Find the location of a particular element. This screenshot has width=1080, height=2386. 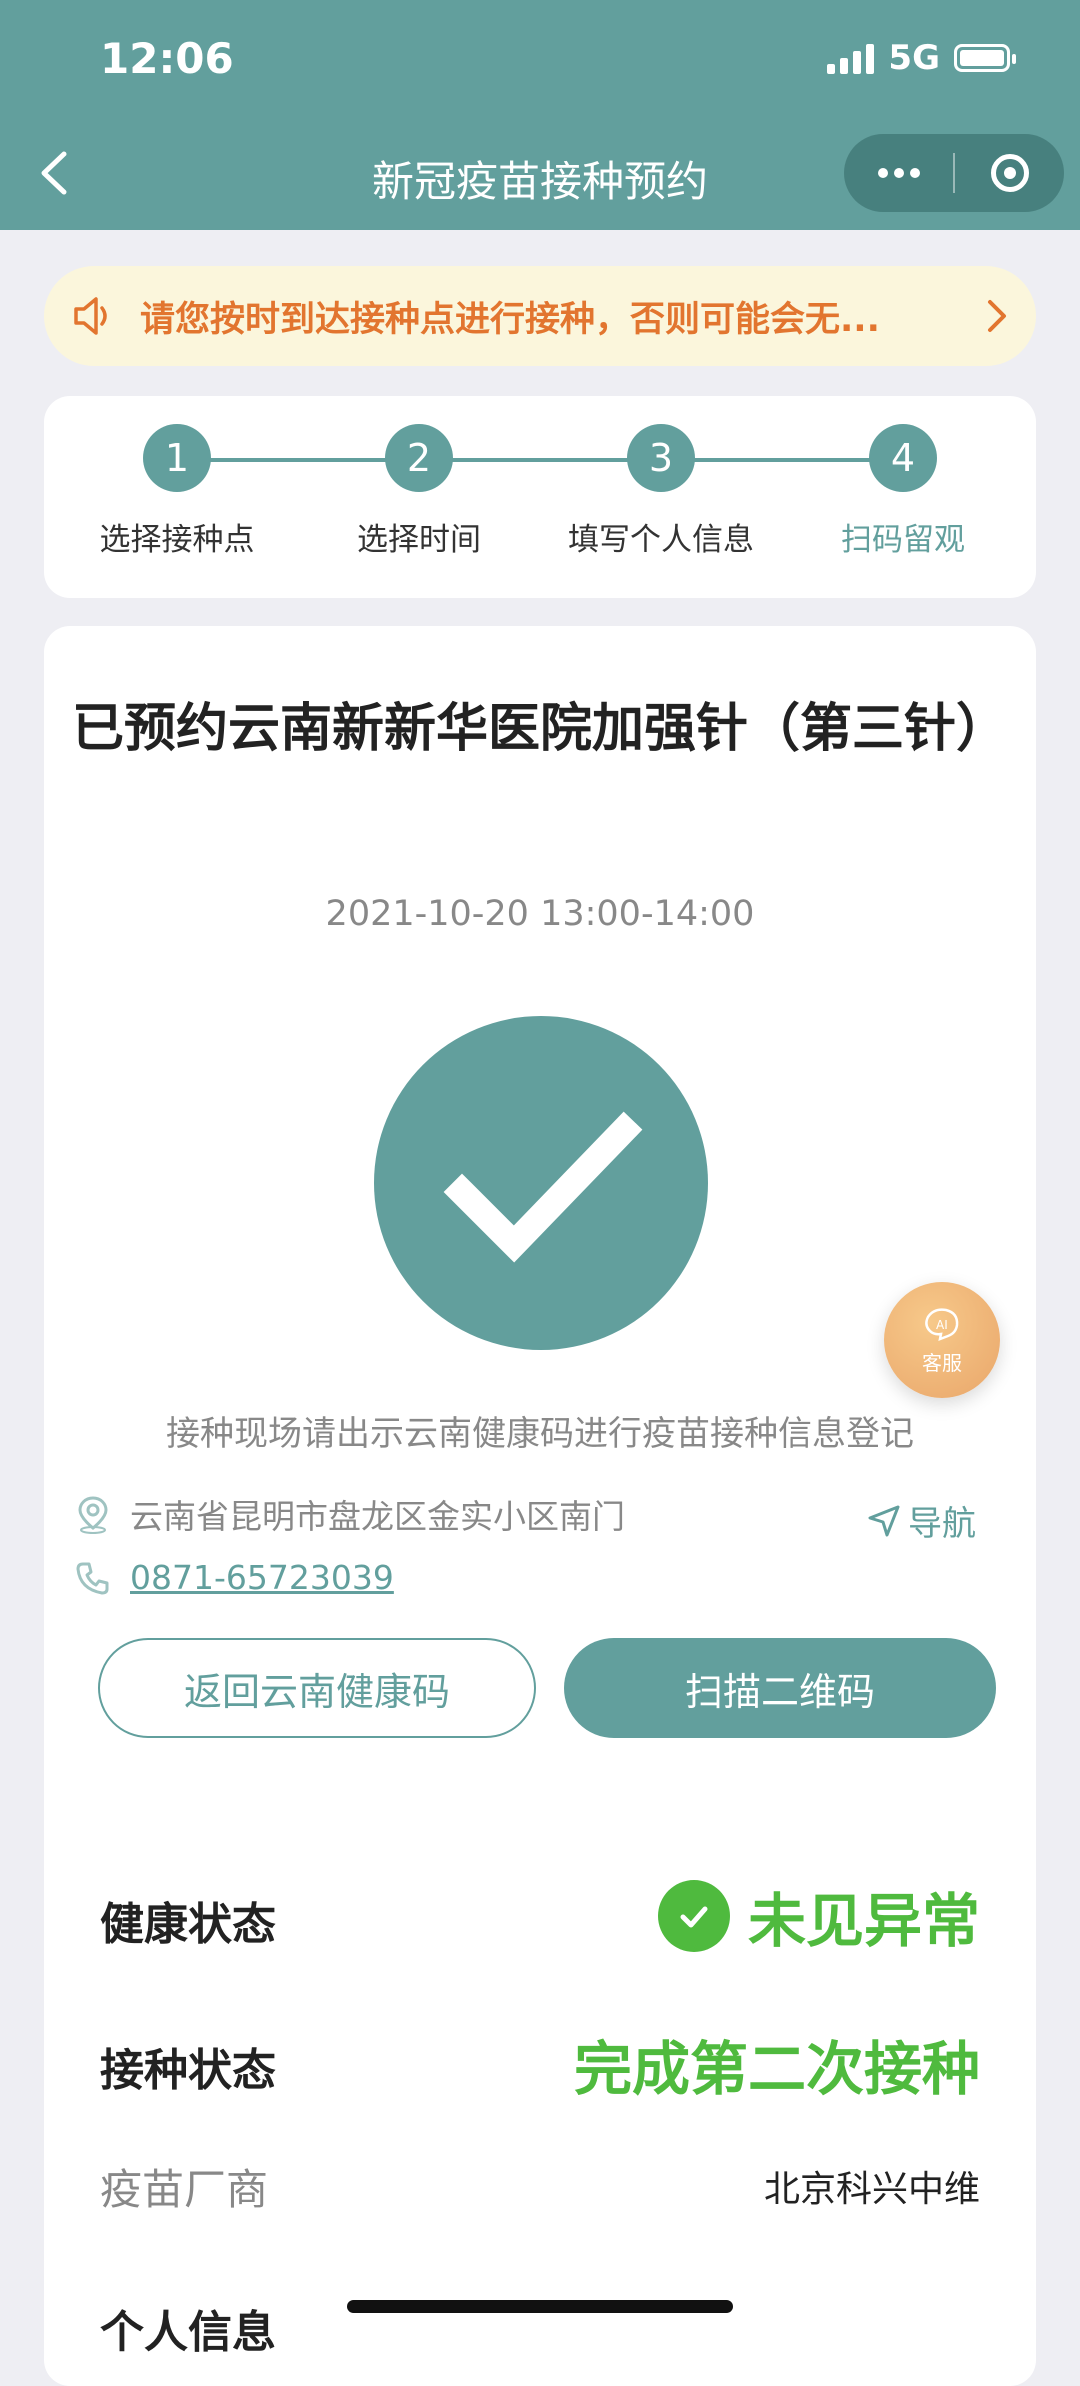

back-to-health-code-button: 返回云南健康码 is located at coordinates (317, 1688).